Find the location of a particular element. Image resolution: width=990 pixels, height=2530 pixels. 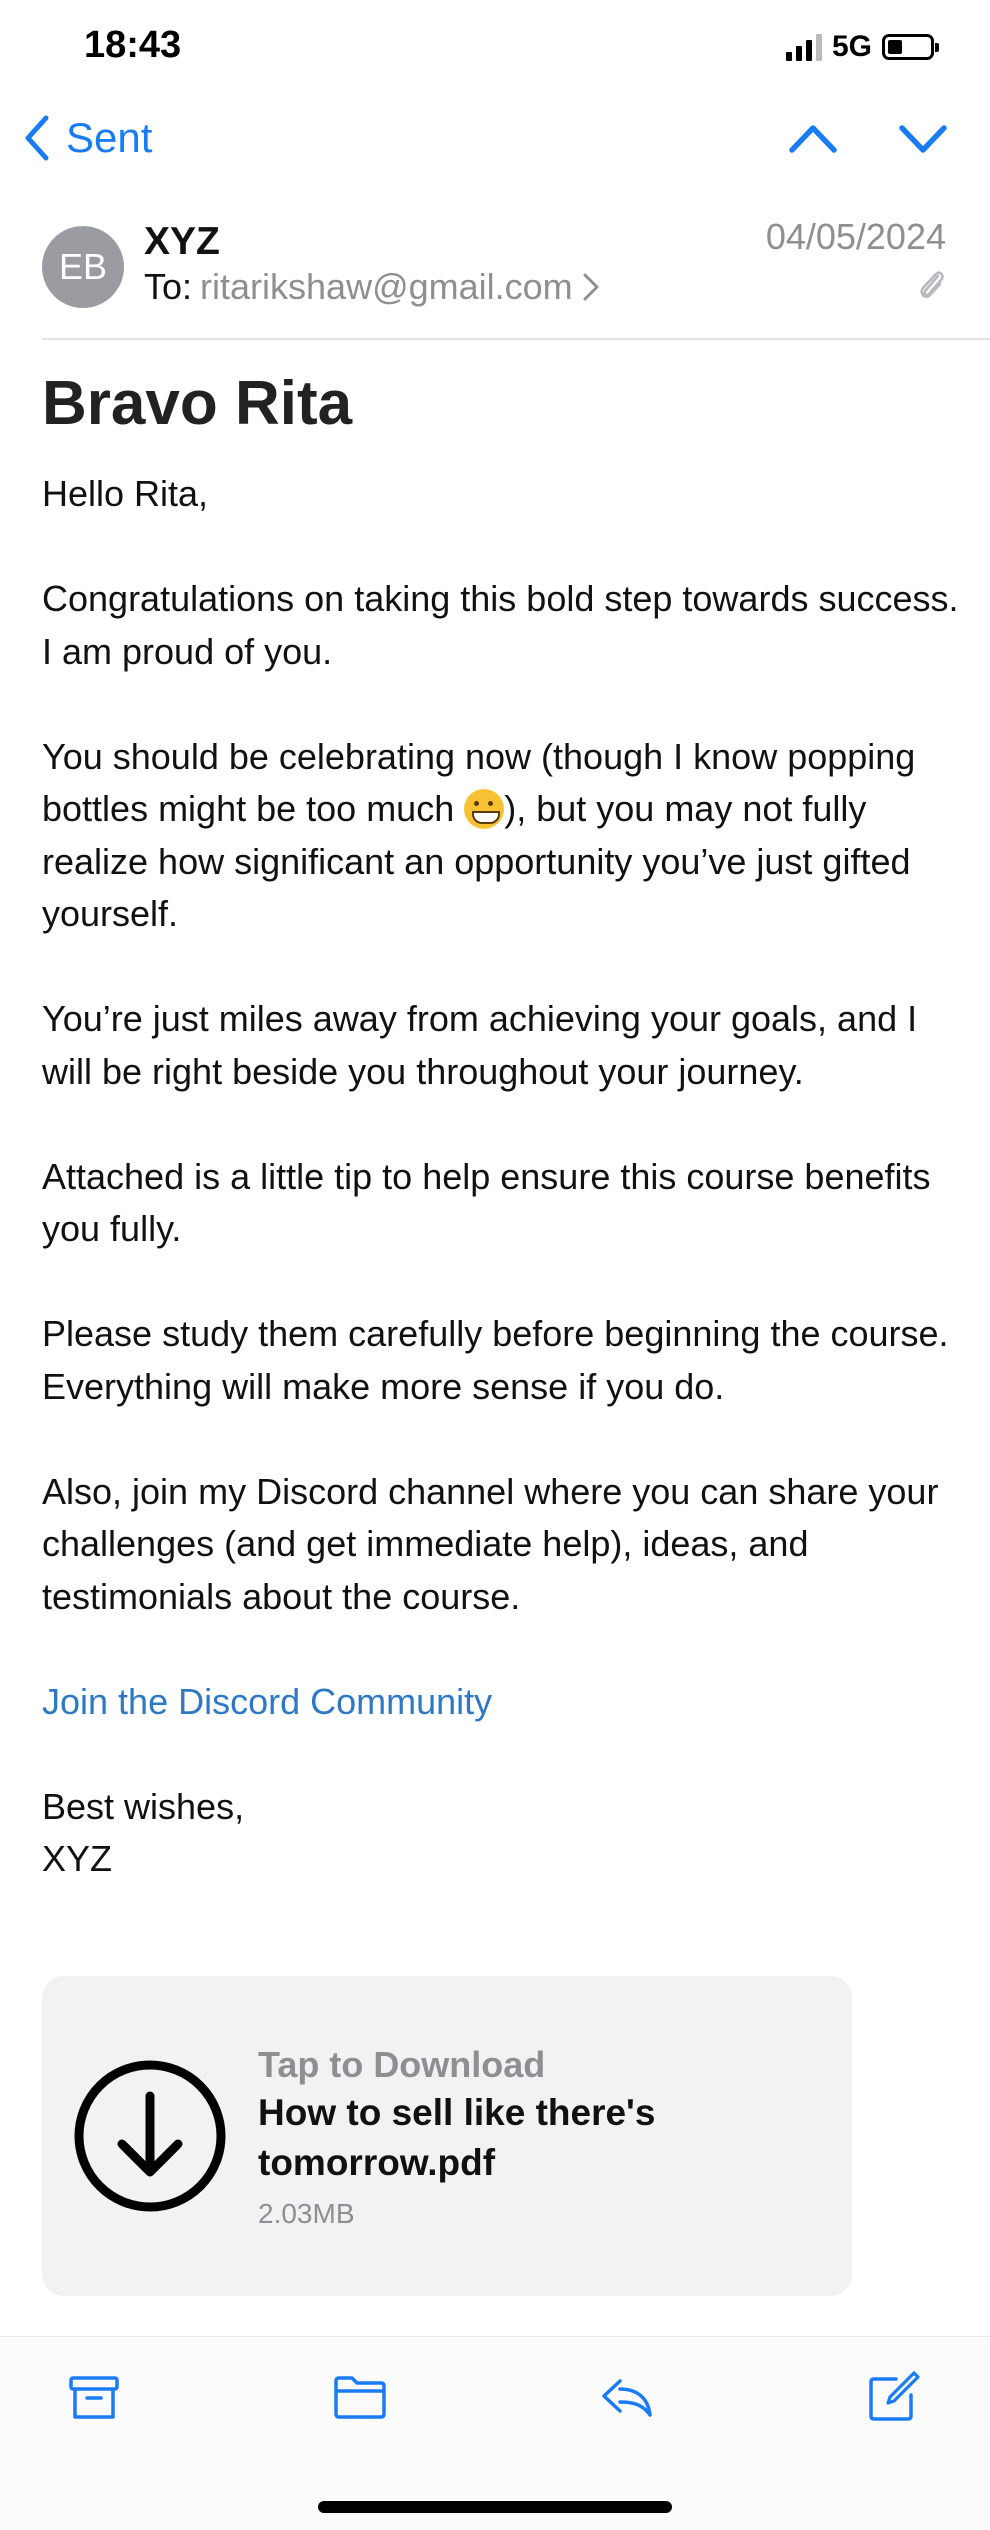

signoff: Best wishes, is located at coordinates (143, 1806).